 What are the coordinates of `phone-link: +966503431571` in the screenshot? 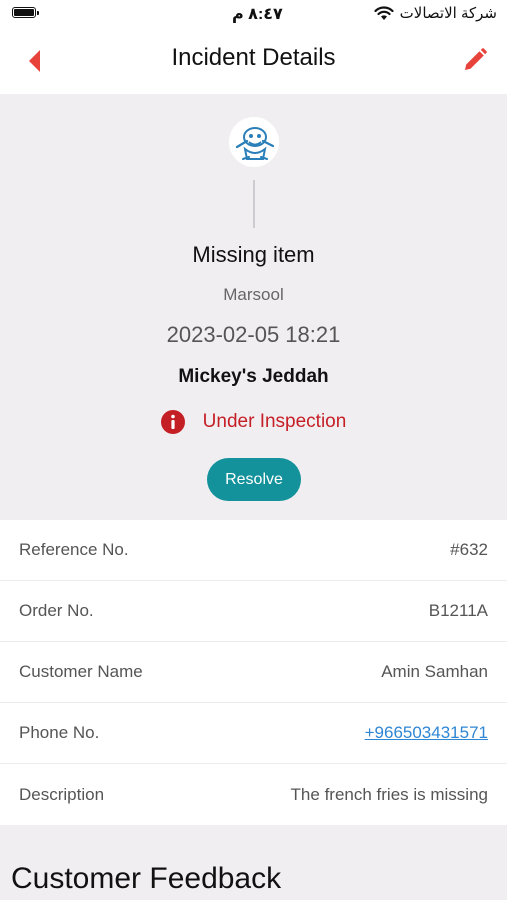 It's located at (426, 733).